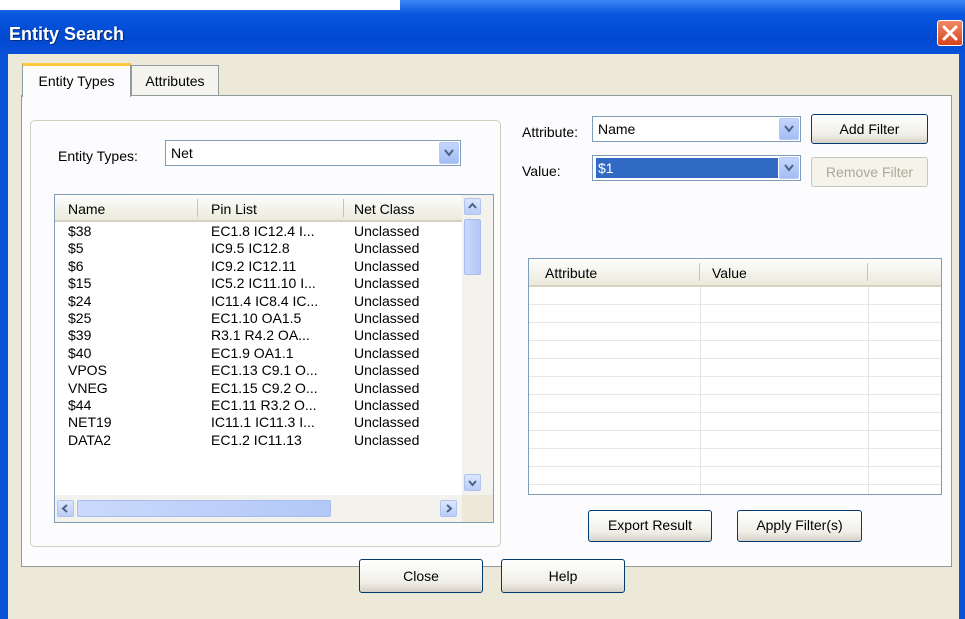 This screenshot has width=965, height=619. I want to click on value-label: Value:, so click(541, 171).